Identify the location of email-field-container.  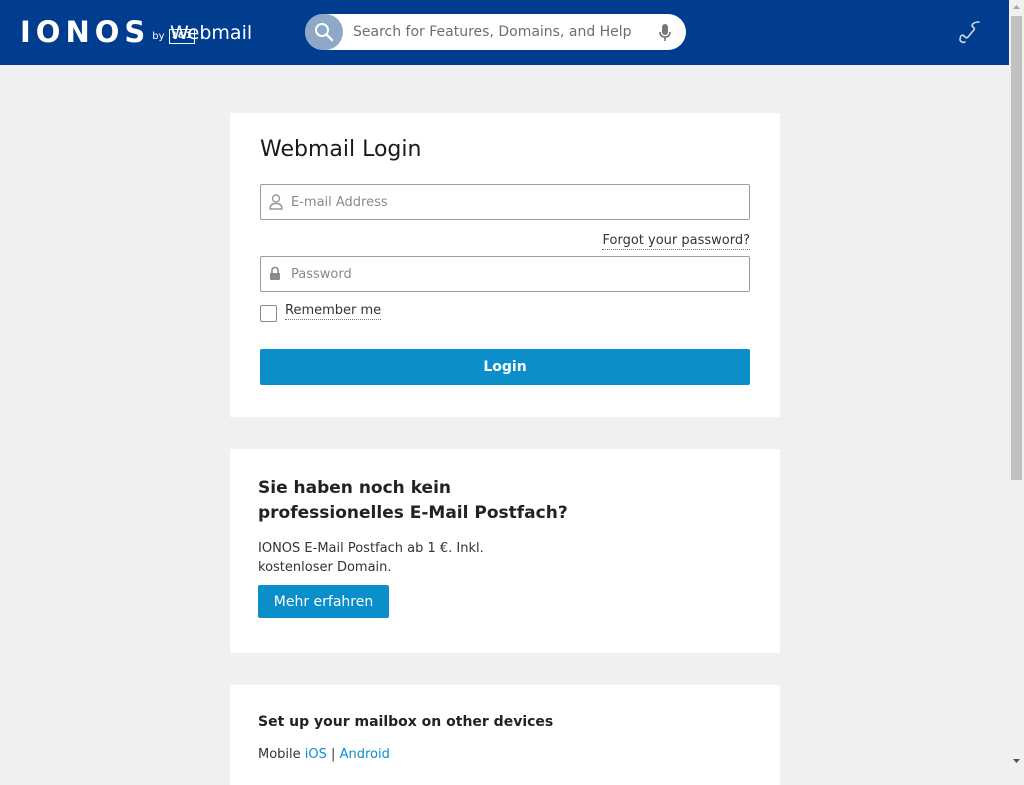
(505, 202).